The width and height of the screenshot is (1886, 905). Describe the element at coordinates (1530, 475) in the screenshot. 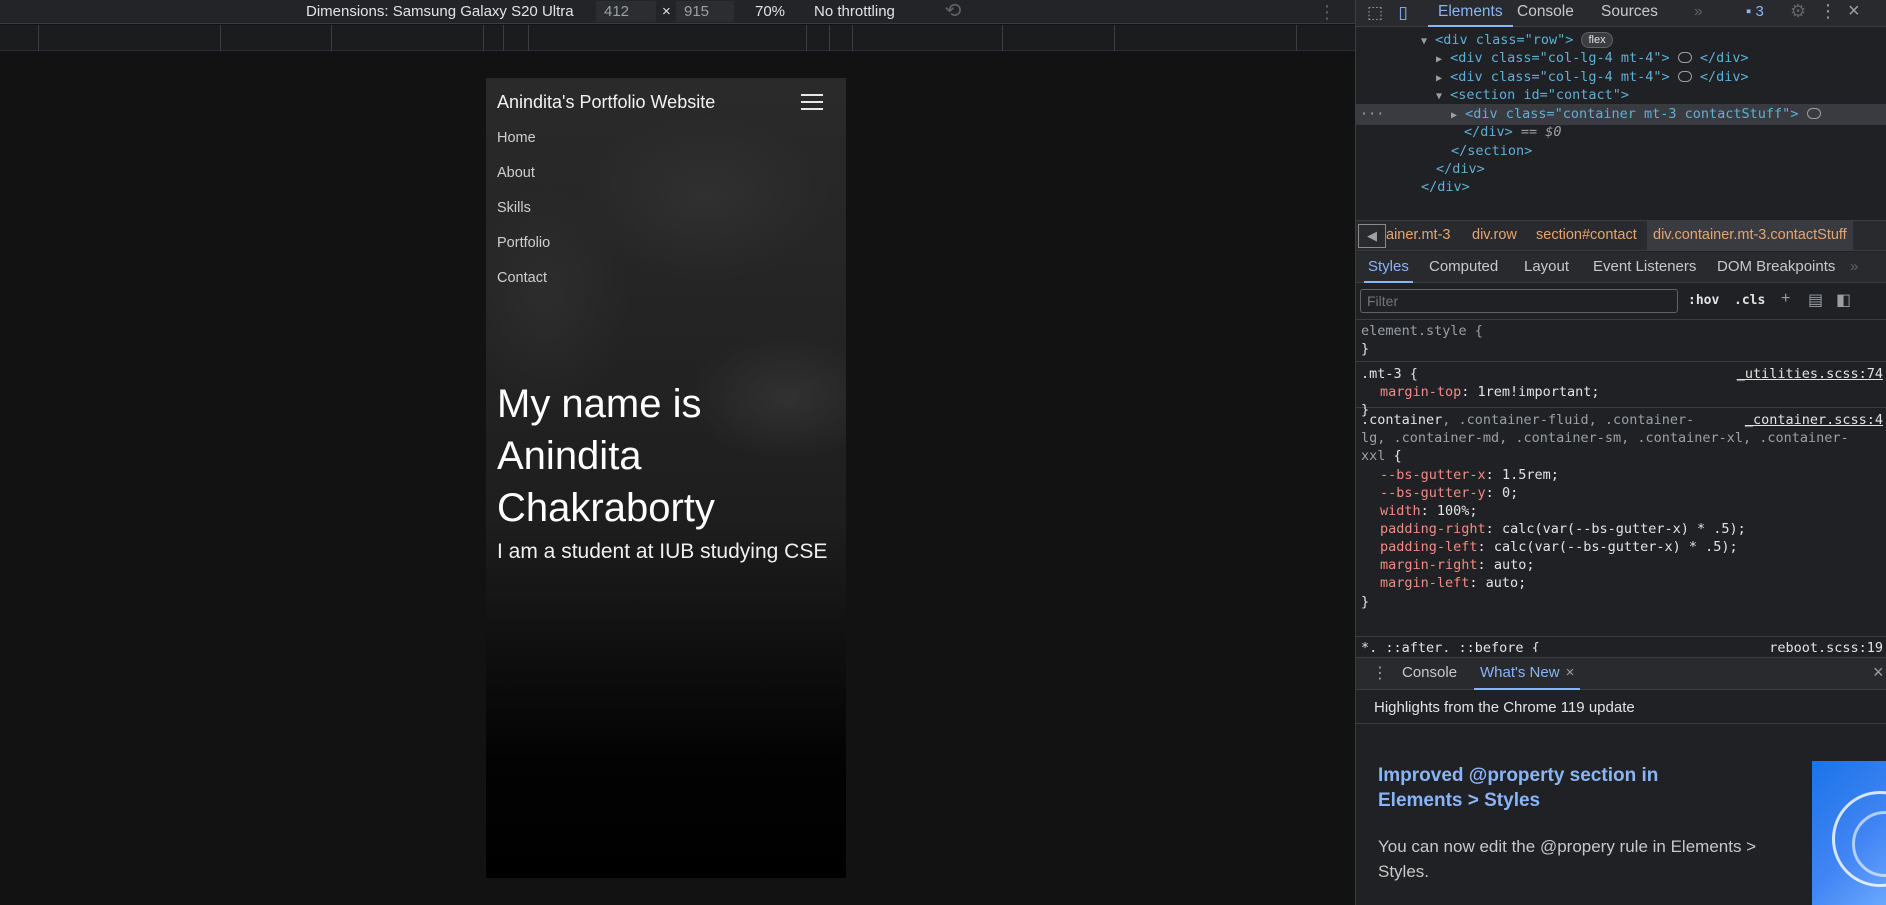

I see `css-value: 1.5rem;` at that location.